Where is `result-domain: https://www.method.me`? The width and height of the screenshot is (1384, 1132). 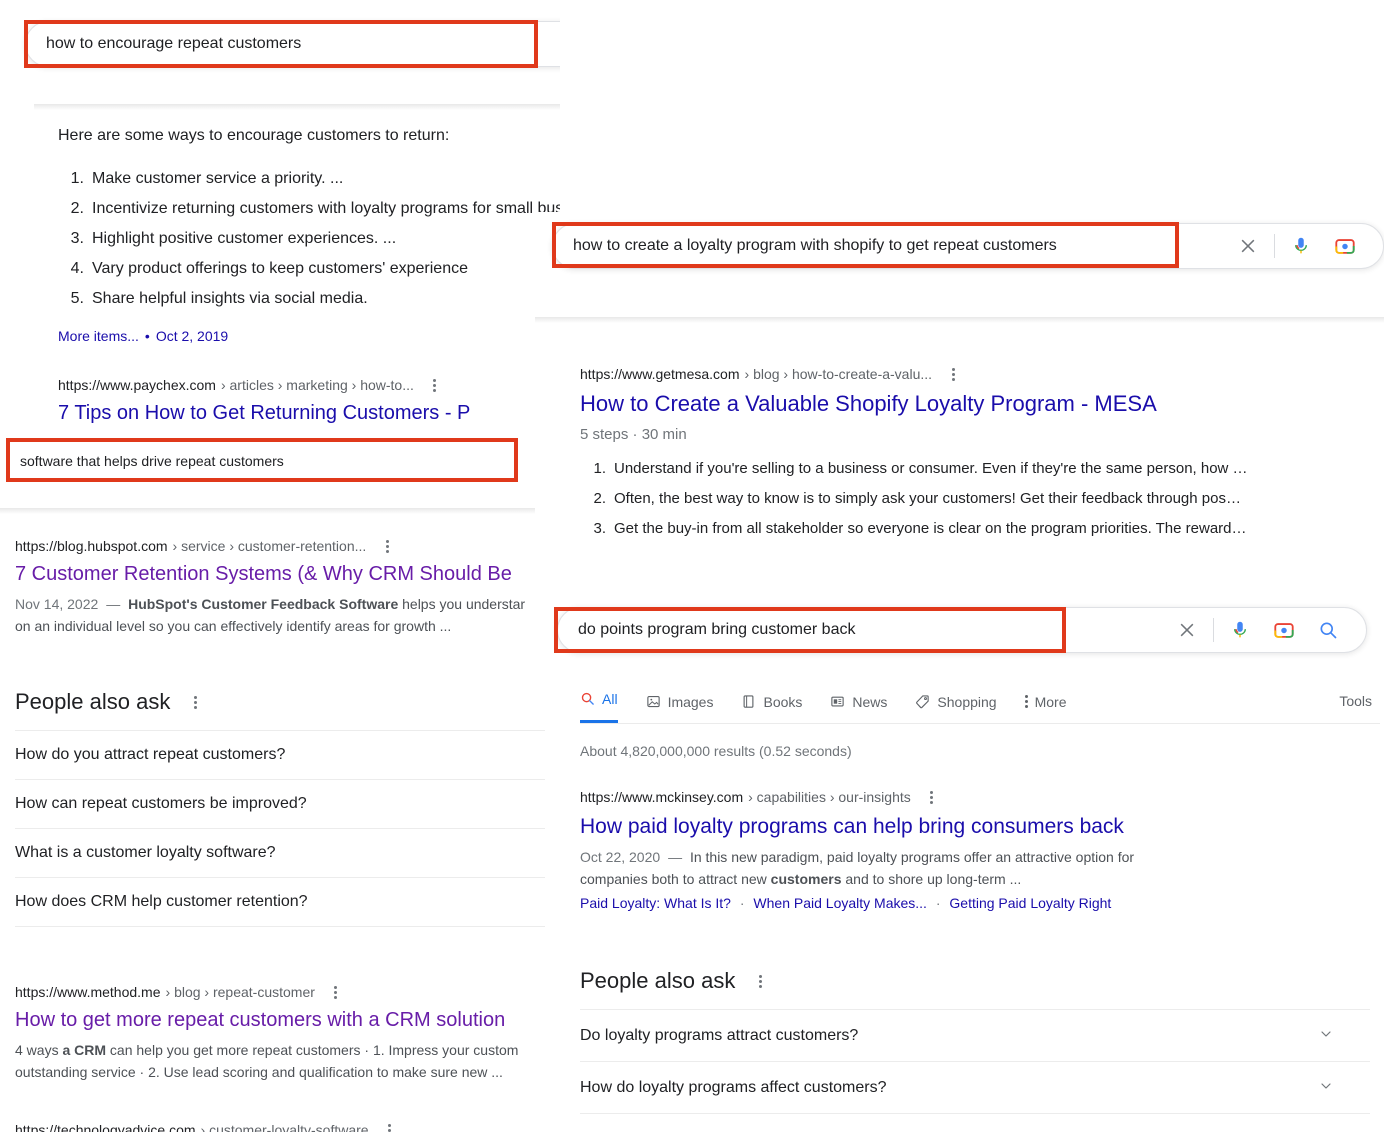 result-domain: https://www.method.me is located at coordinates (88, 992).